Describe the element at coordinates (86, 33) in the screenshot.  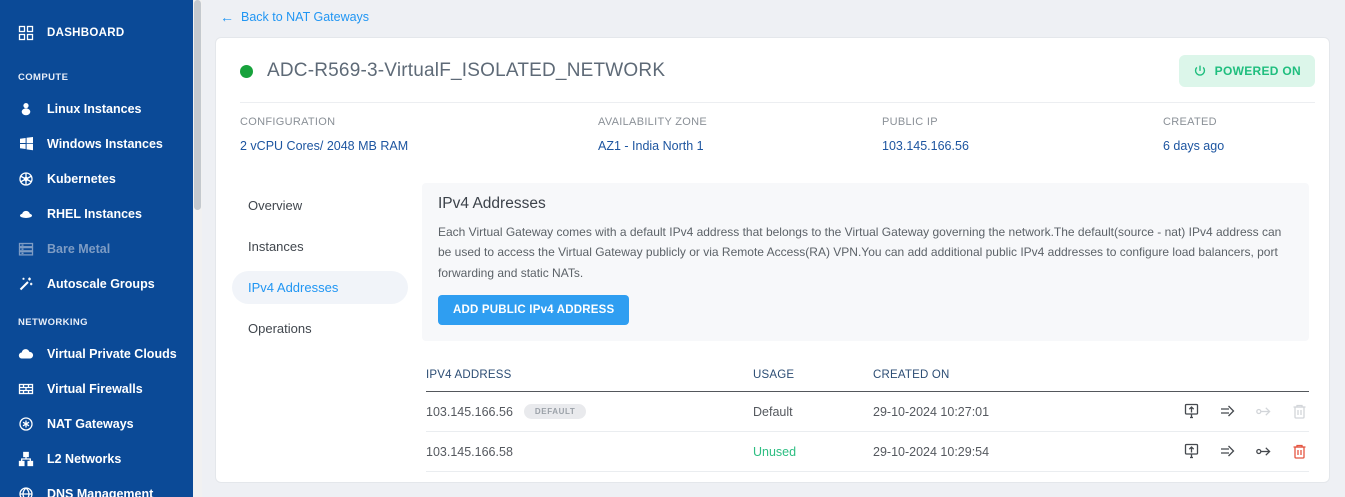
I see `sidebar-item-label: DASHBOARD` at that location.